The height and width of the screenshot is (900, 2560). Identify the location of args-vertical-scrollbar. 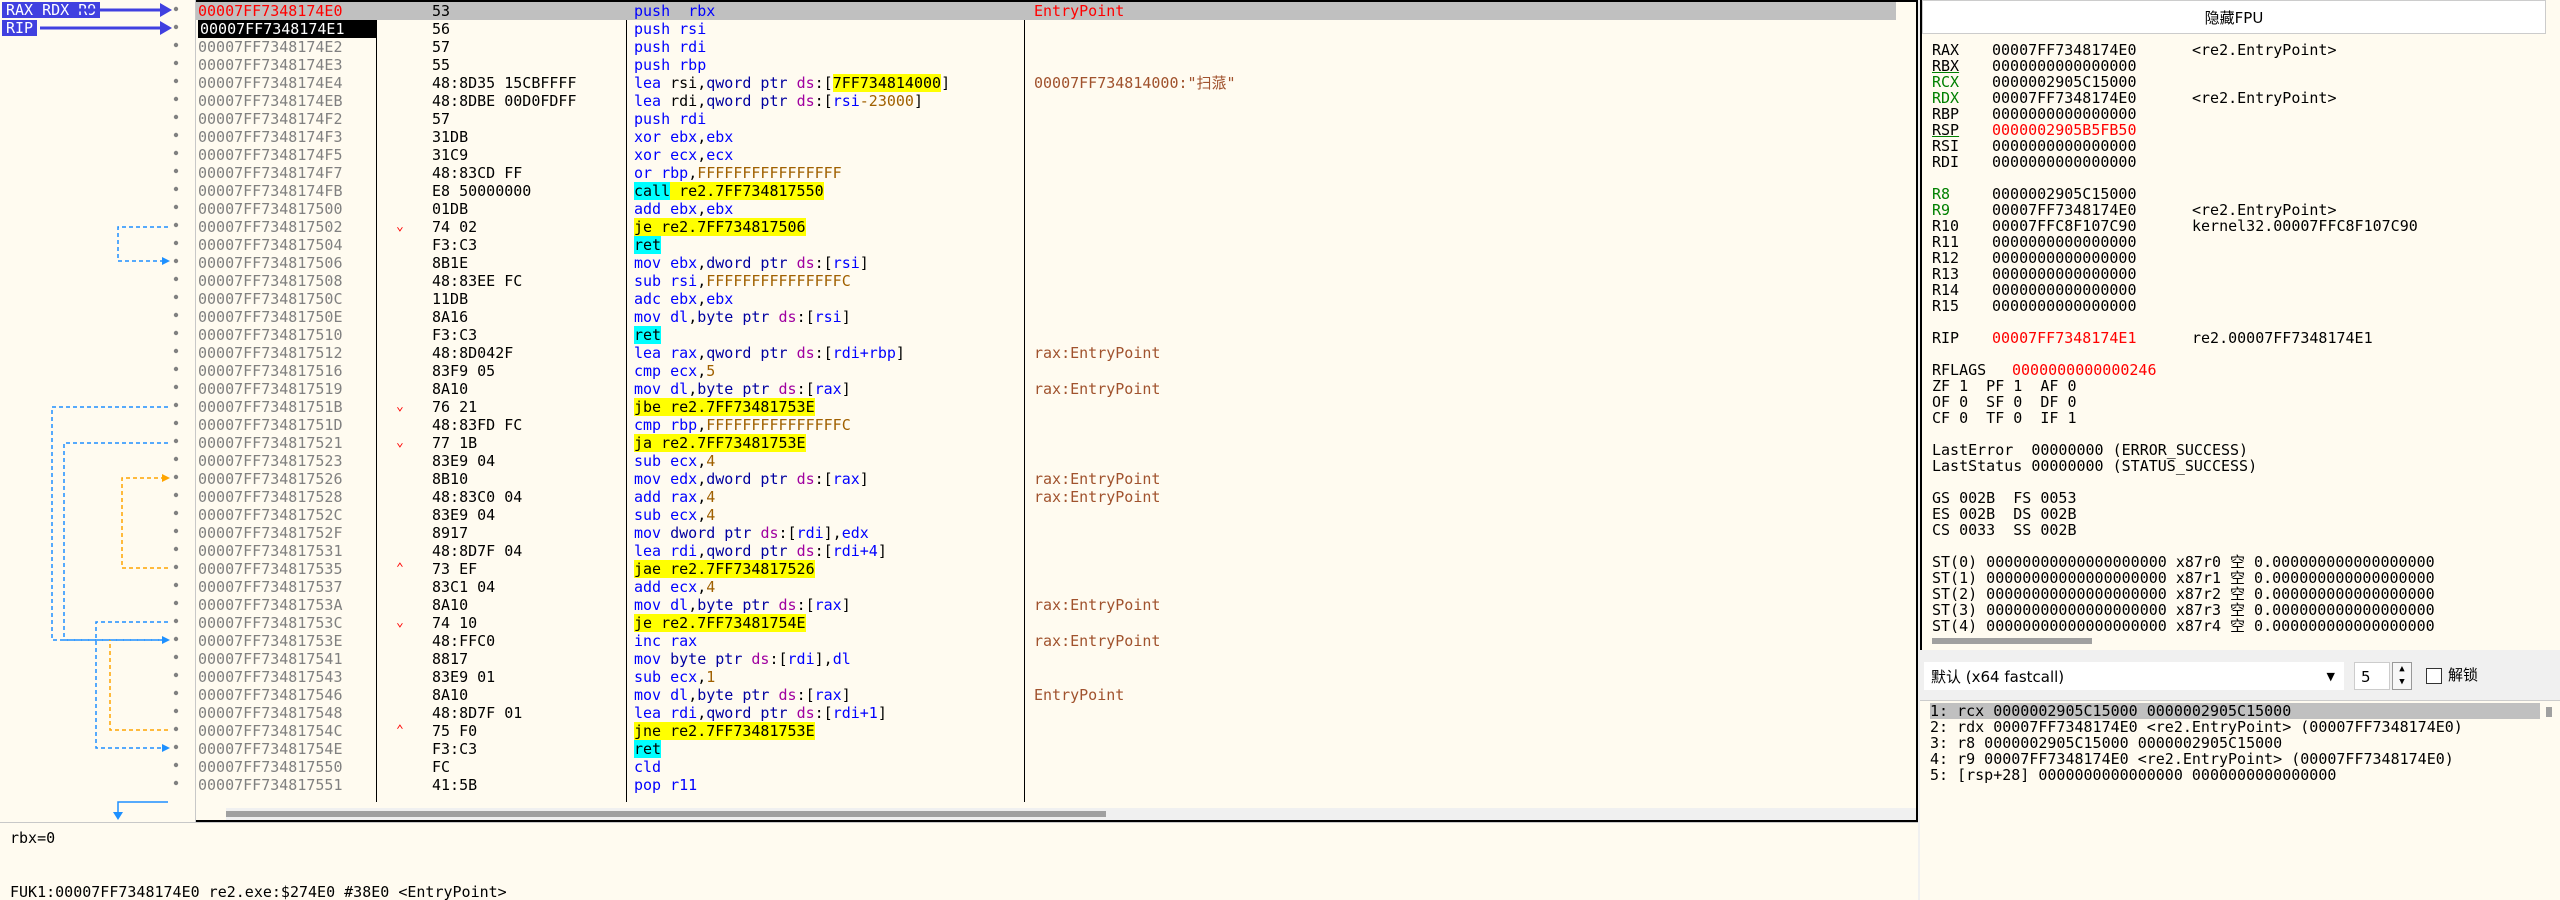
(2549, 800).